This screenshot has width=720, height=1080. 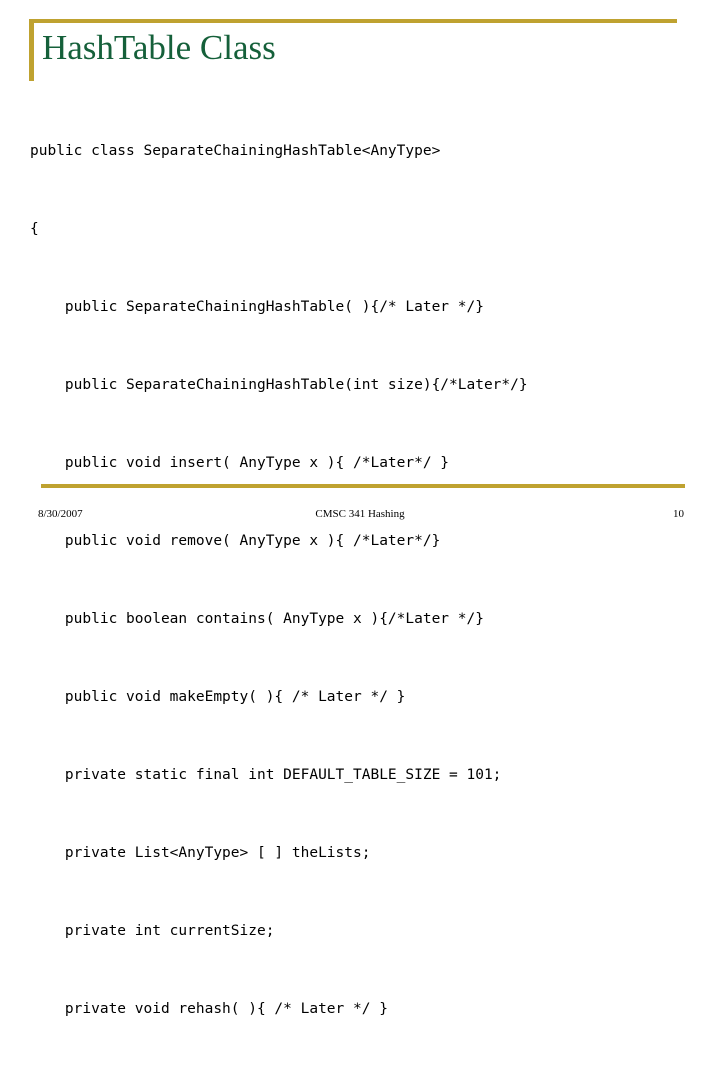 I want to click on slide-footer: 8/30/2007 CMSC 341 Hashing 10, so click(x=360, y=518).